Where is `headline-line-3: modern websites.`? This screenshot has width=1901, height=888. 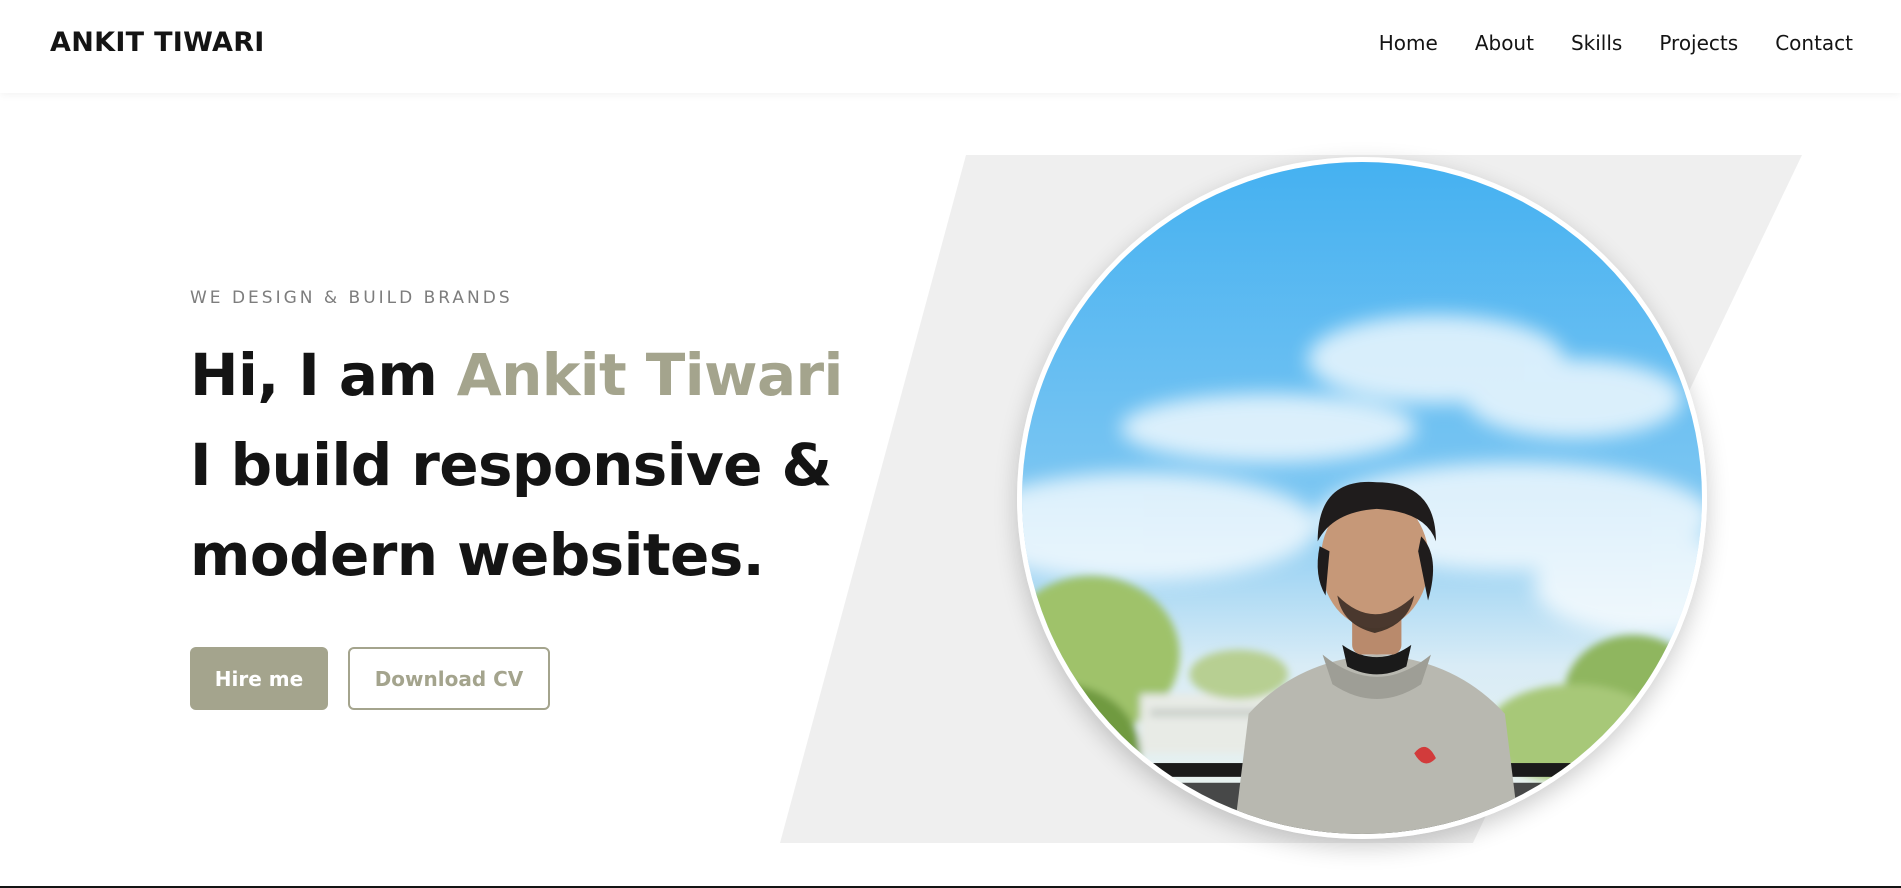 headline-line-3: modern websites. is located at coordinates (477, 555).